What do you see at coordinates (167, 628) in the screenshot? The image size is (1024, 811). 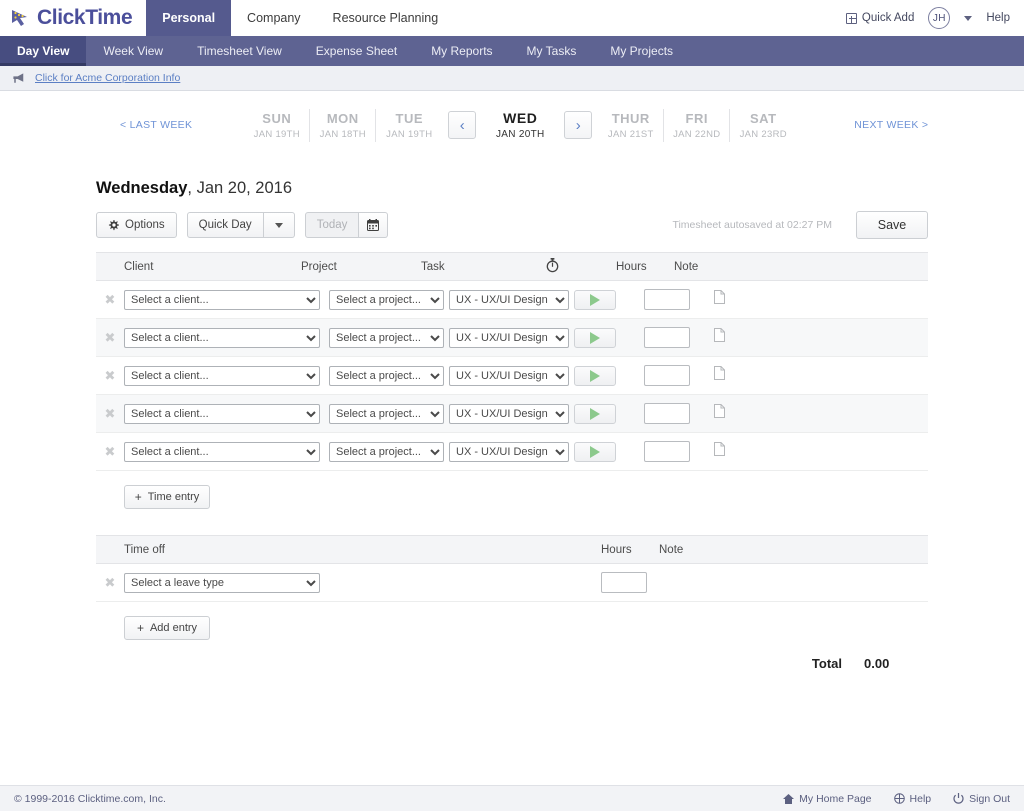 I see `add-timeoff-entry-button: + Add entry` at bounding box center [167, 628].